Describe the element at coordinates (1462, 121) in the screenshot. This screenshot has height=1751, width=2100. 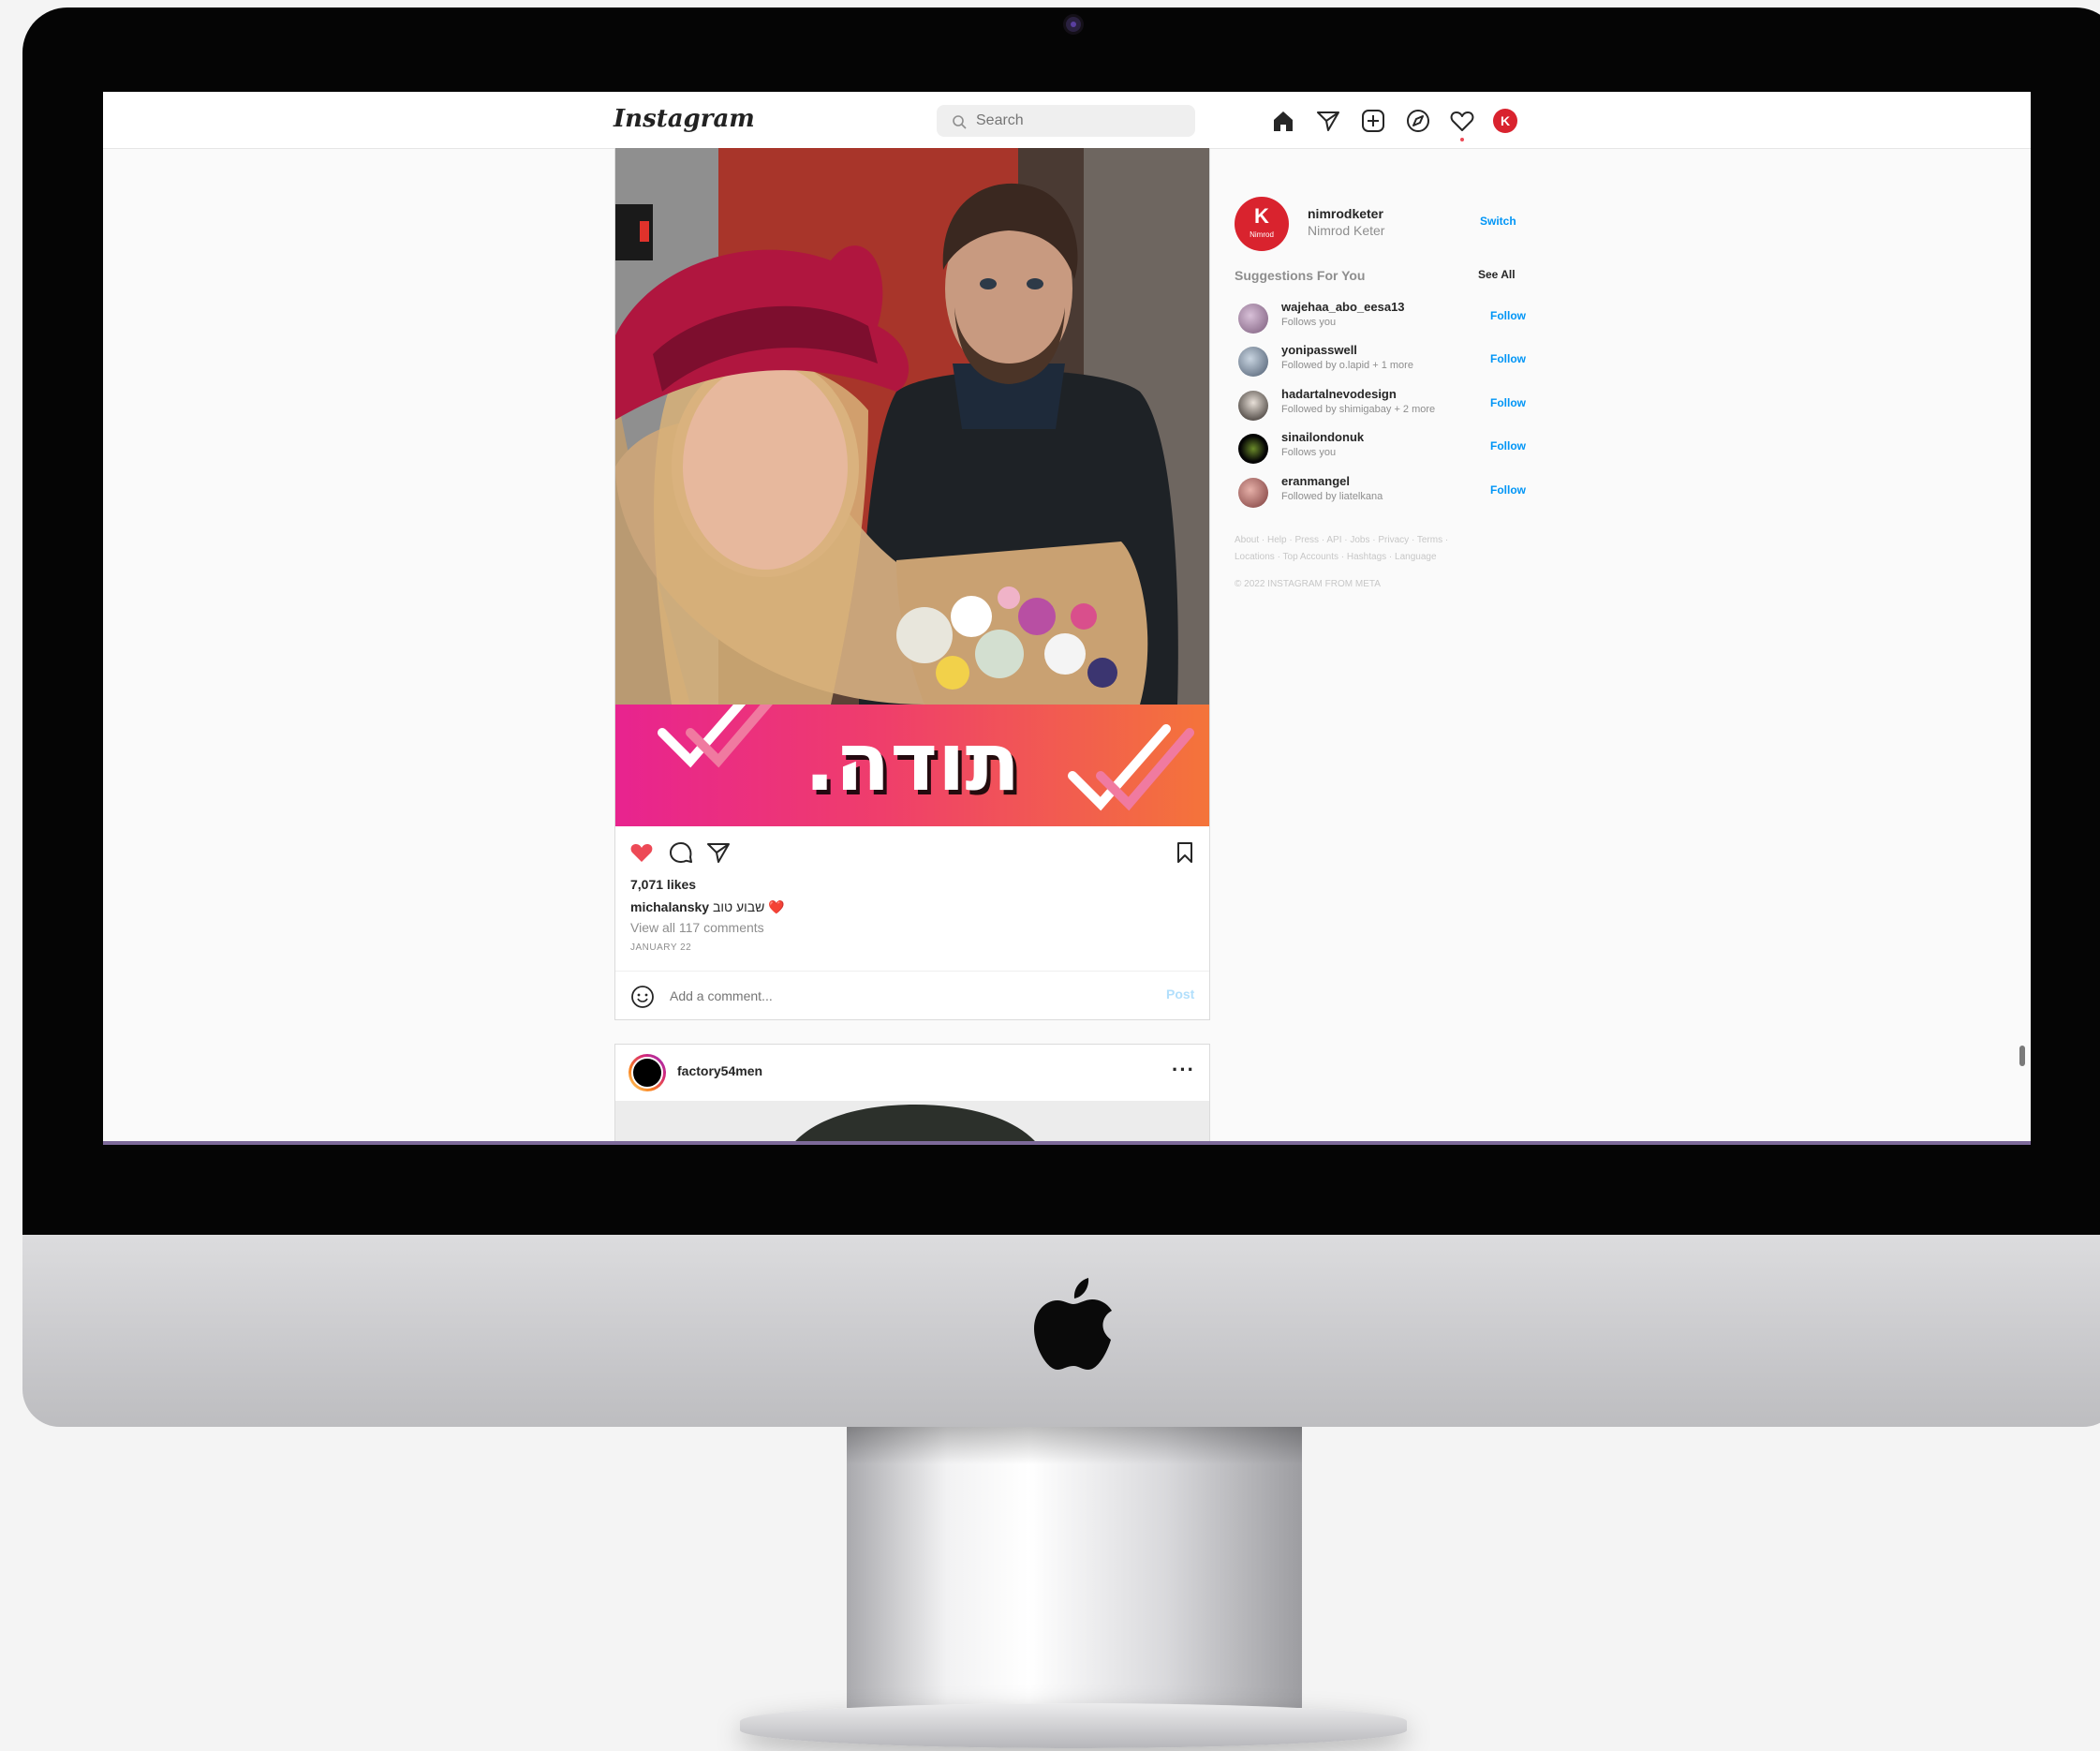
I see `activity-icon` at that location.